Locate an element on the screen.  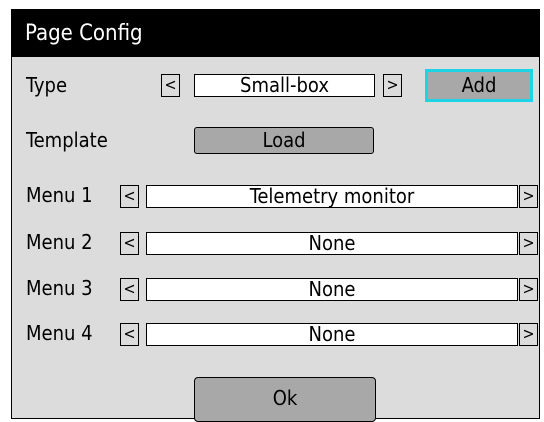
ok-button: Ok is located at coordinates (285, 399).